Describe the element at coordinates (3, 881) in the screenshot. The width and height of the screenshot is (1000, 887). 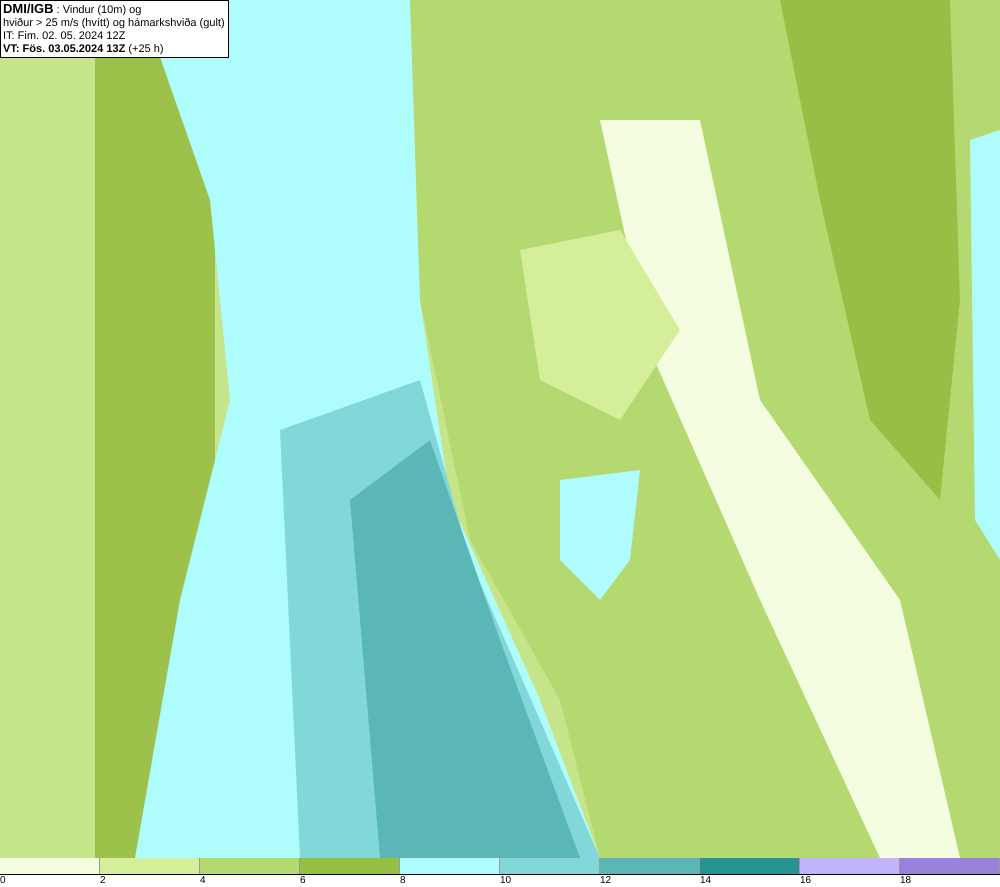
I see `legend-label: 0` at that location.